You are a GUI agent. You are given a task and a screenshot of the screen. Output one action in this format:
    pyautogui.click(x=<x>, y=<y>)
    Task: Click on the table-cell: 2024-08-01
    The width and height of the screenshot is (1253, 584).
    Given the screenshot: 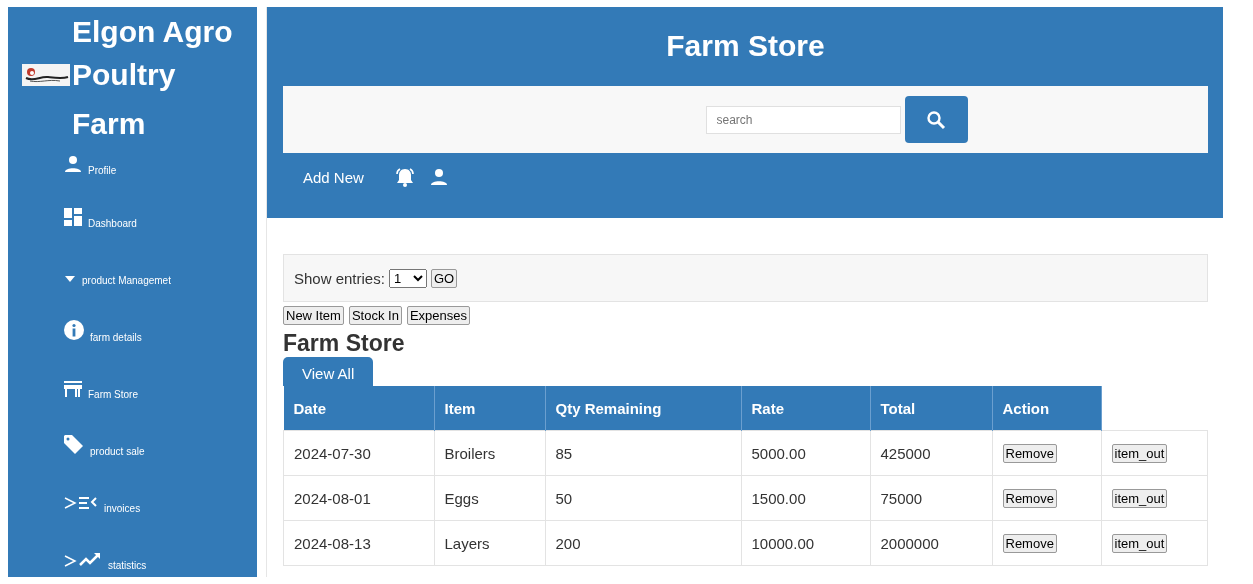 What is the action you would take?
    pyautogui.click(x=358, y=498)
    